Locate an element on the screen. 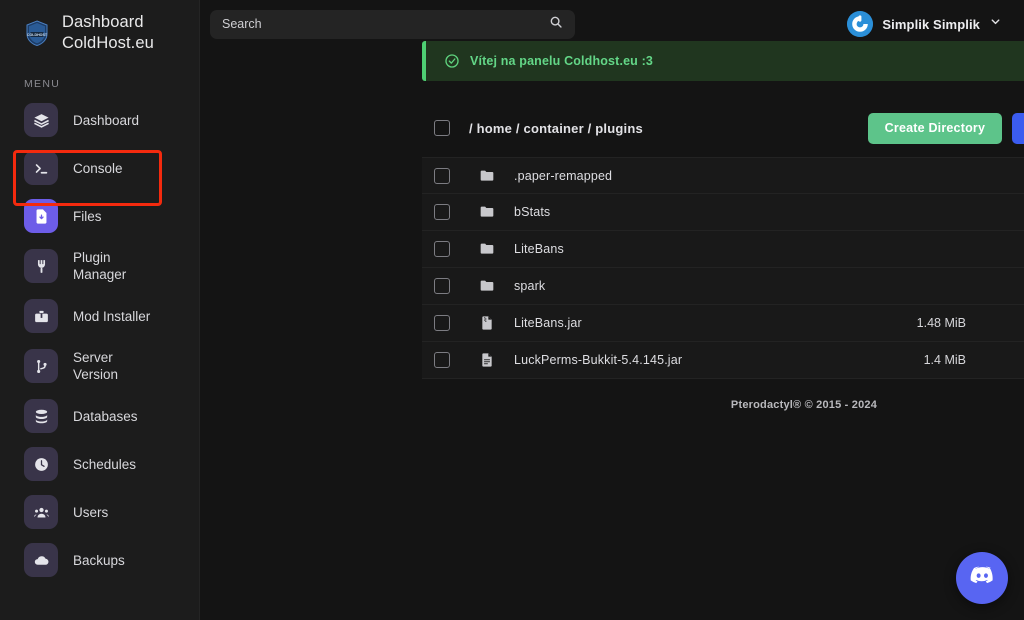  git-branch-icon is located at coordinates (41, 366).